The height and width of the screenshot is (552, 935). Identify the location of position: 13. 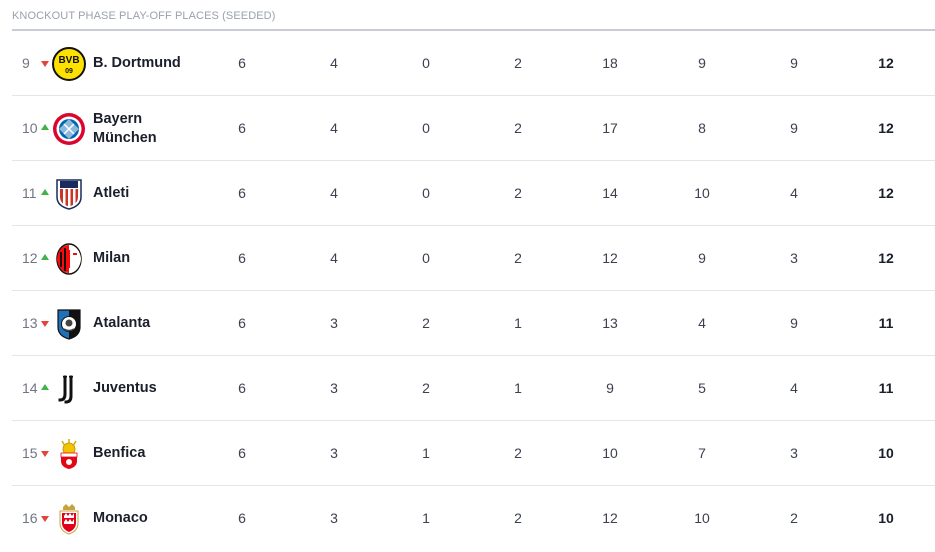
(30, 323).